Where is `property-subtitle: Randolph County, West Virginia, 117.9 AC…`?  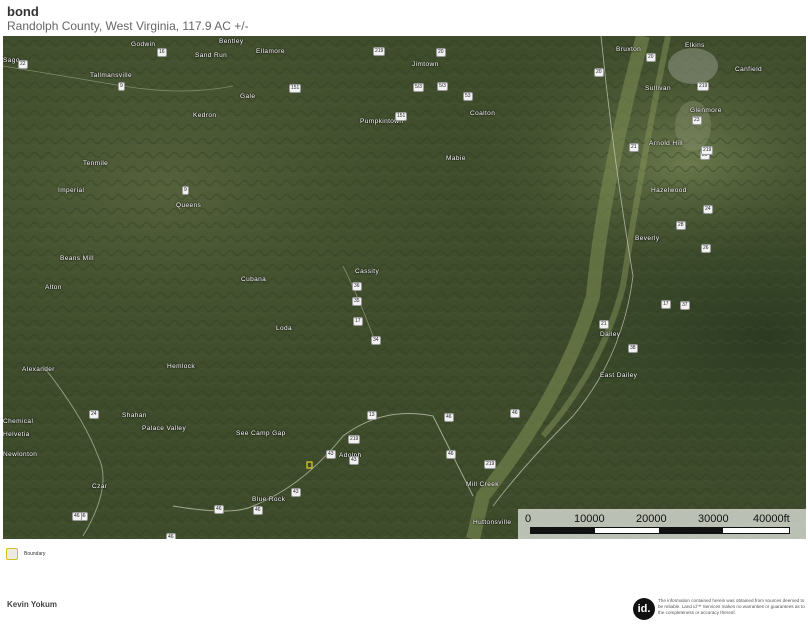 property-subtitle: Randolph County, West Virginia, 117.9 AC… is located at coordinates (128, 26).